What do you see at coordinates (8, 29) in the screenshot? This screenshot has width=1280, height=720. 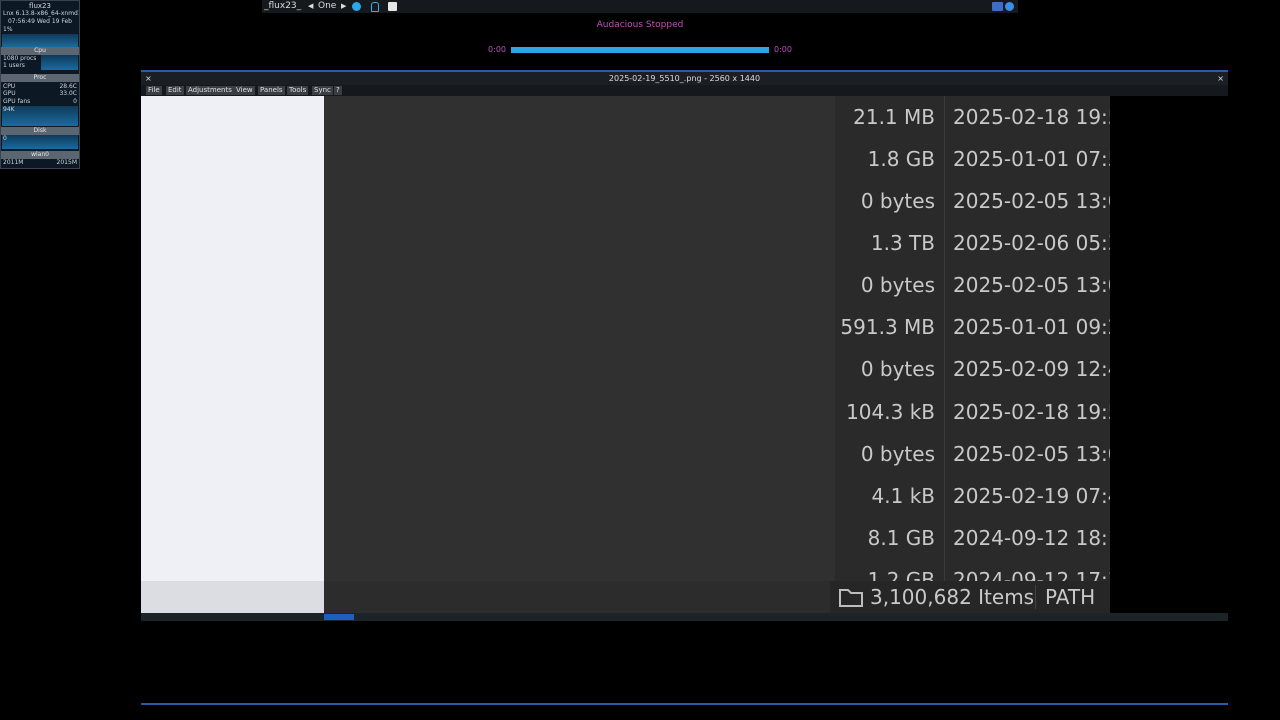 I see `cpu-percent: 1%` at bounding box center [8, 29].